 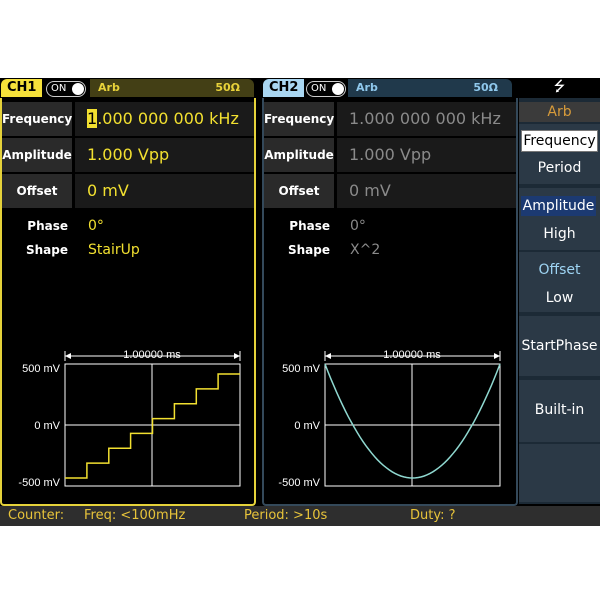 I want to click on softkey-option-high: High, so click(x=559, y=234).